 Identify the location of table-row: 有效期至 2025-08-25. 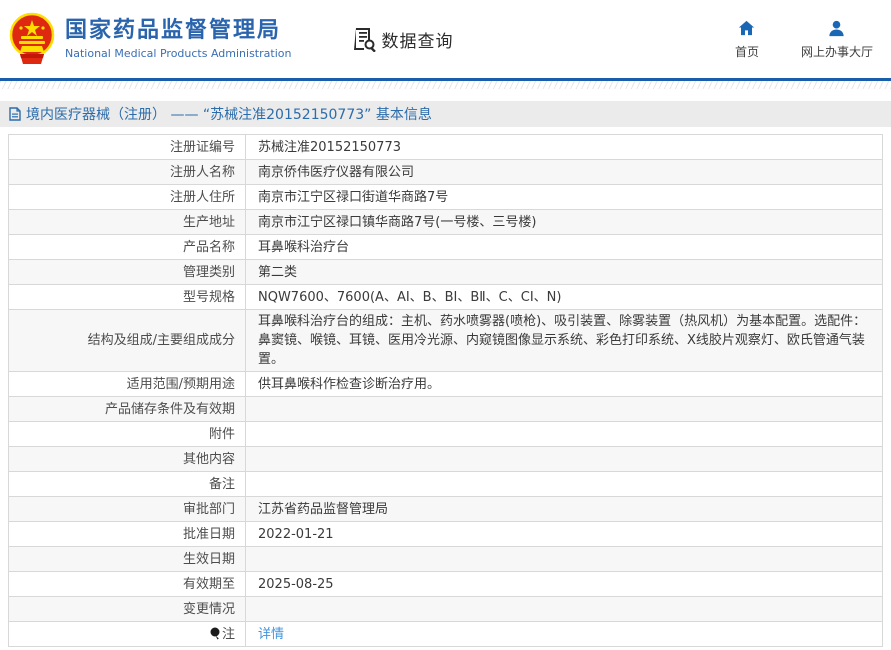
(445, 584).